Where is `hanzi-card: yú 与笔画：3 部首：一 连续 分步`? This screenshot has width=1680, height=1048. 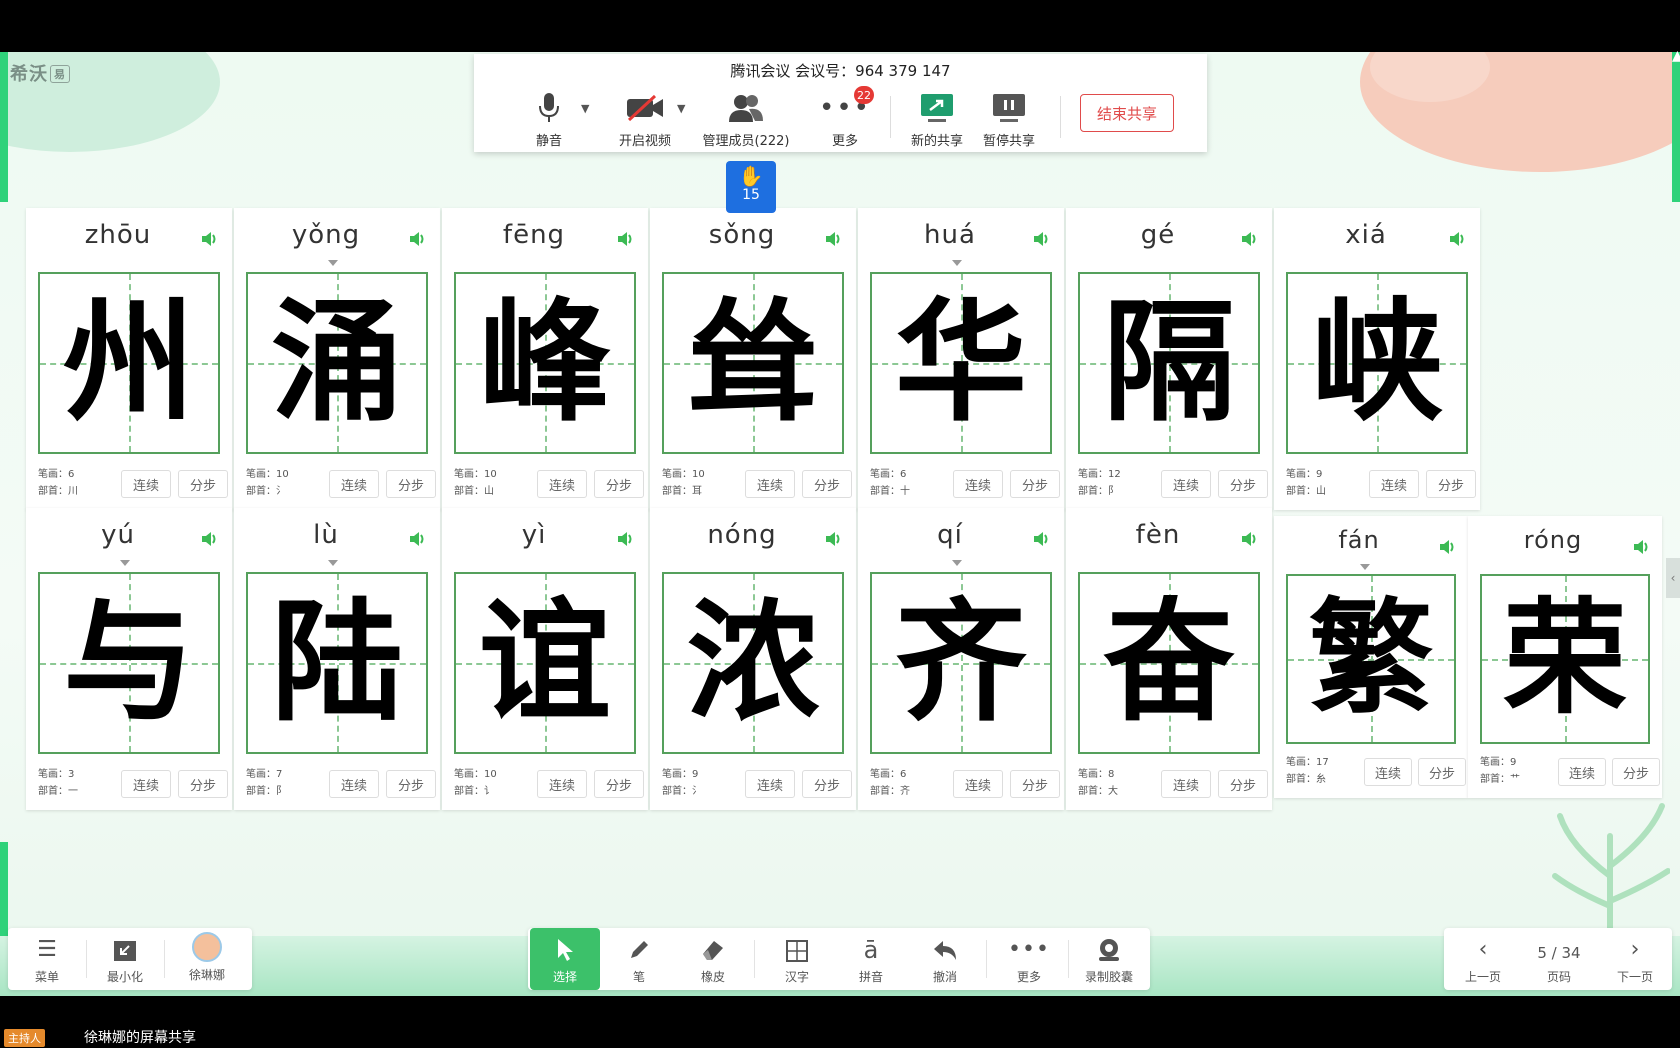 hanzi-card: yú 与笔画：3 部首：一 连续 分步 is located at coordinates (129, 659).